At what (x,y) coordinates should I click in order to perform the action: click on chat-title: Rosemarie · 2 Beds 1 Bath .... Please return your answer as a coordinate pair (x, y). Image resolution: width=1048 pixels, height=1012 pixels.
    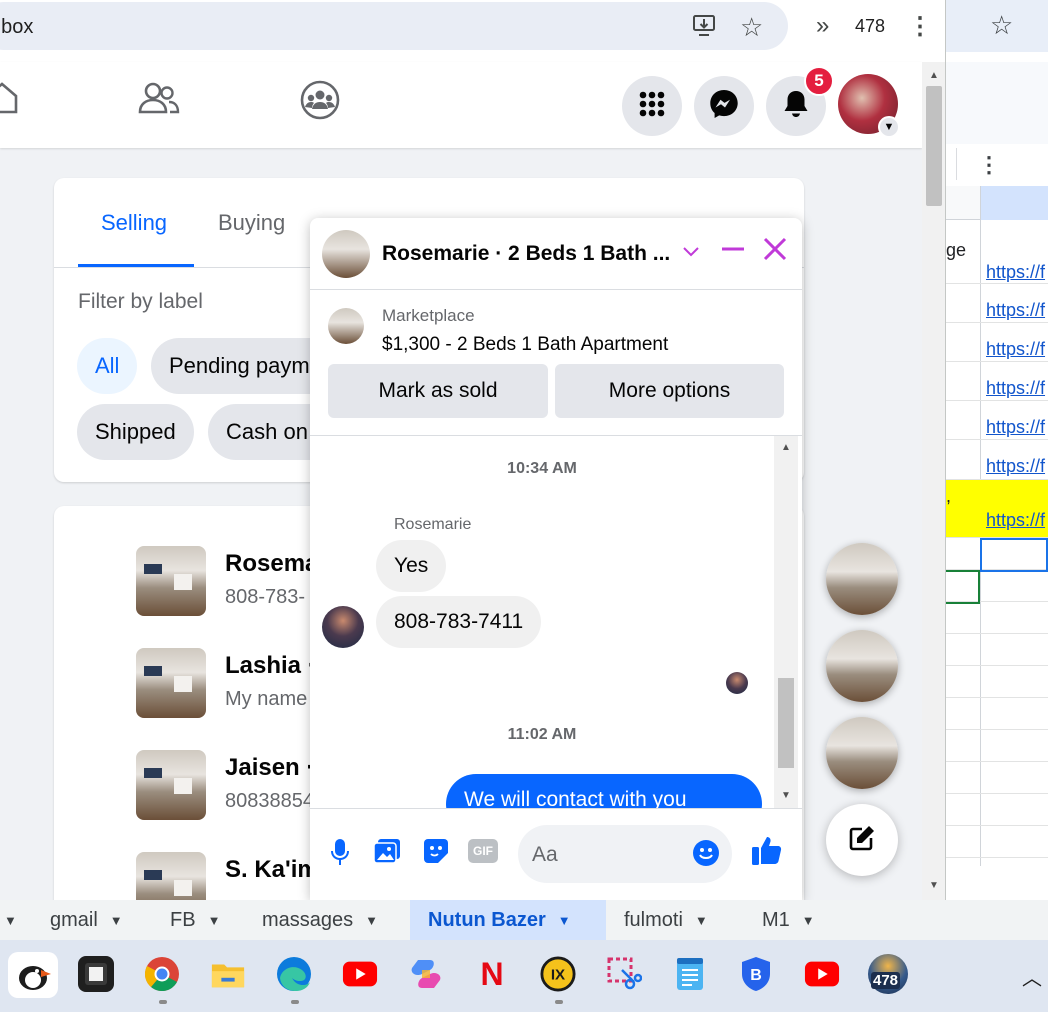
    Looking at the image, I should click on (526, 254).